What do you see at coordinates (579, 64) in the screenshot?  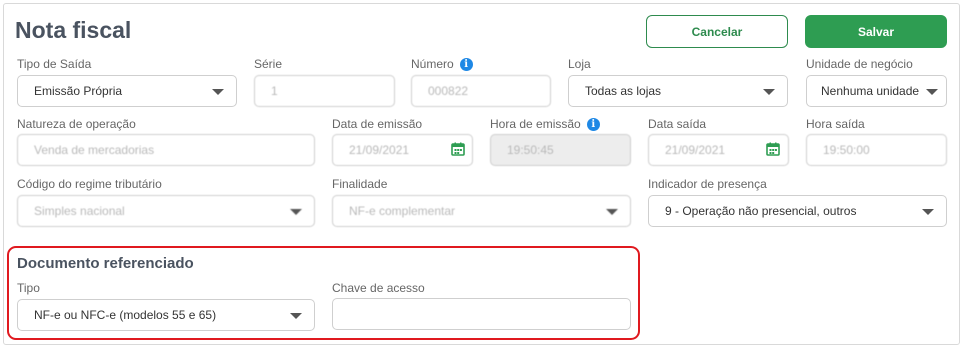 I see `loja-label: Loja` at bounding box center [579, 64].